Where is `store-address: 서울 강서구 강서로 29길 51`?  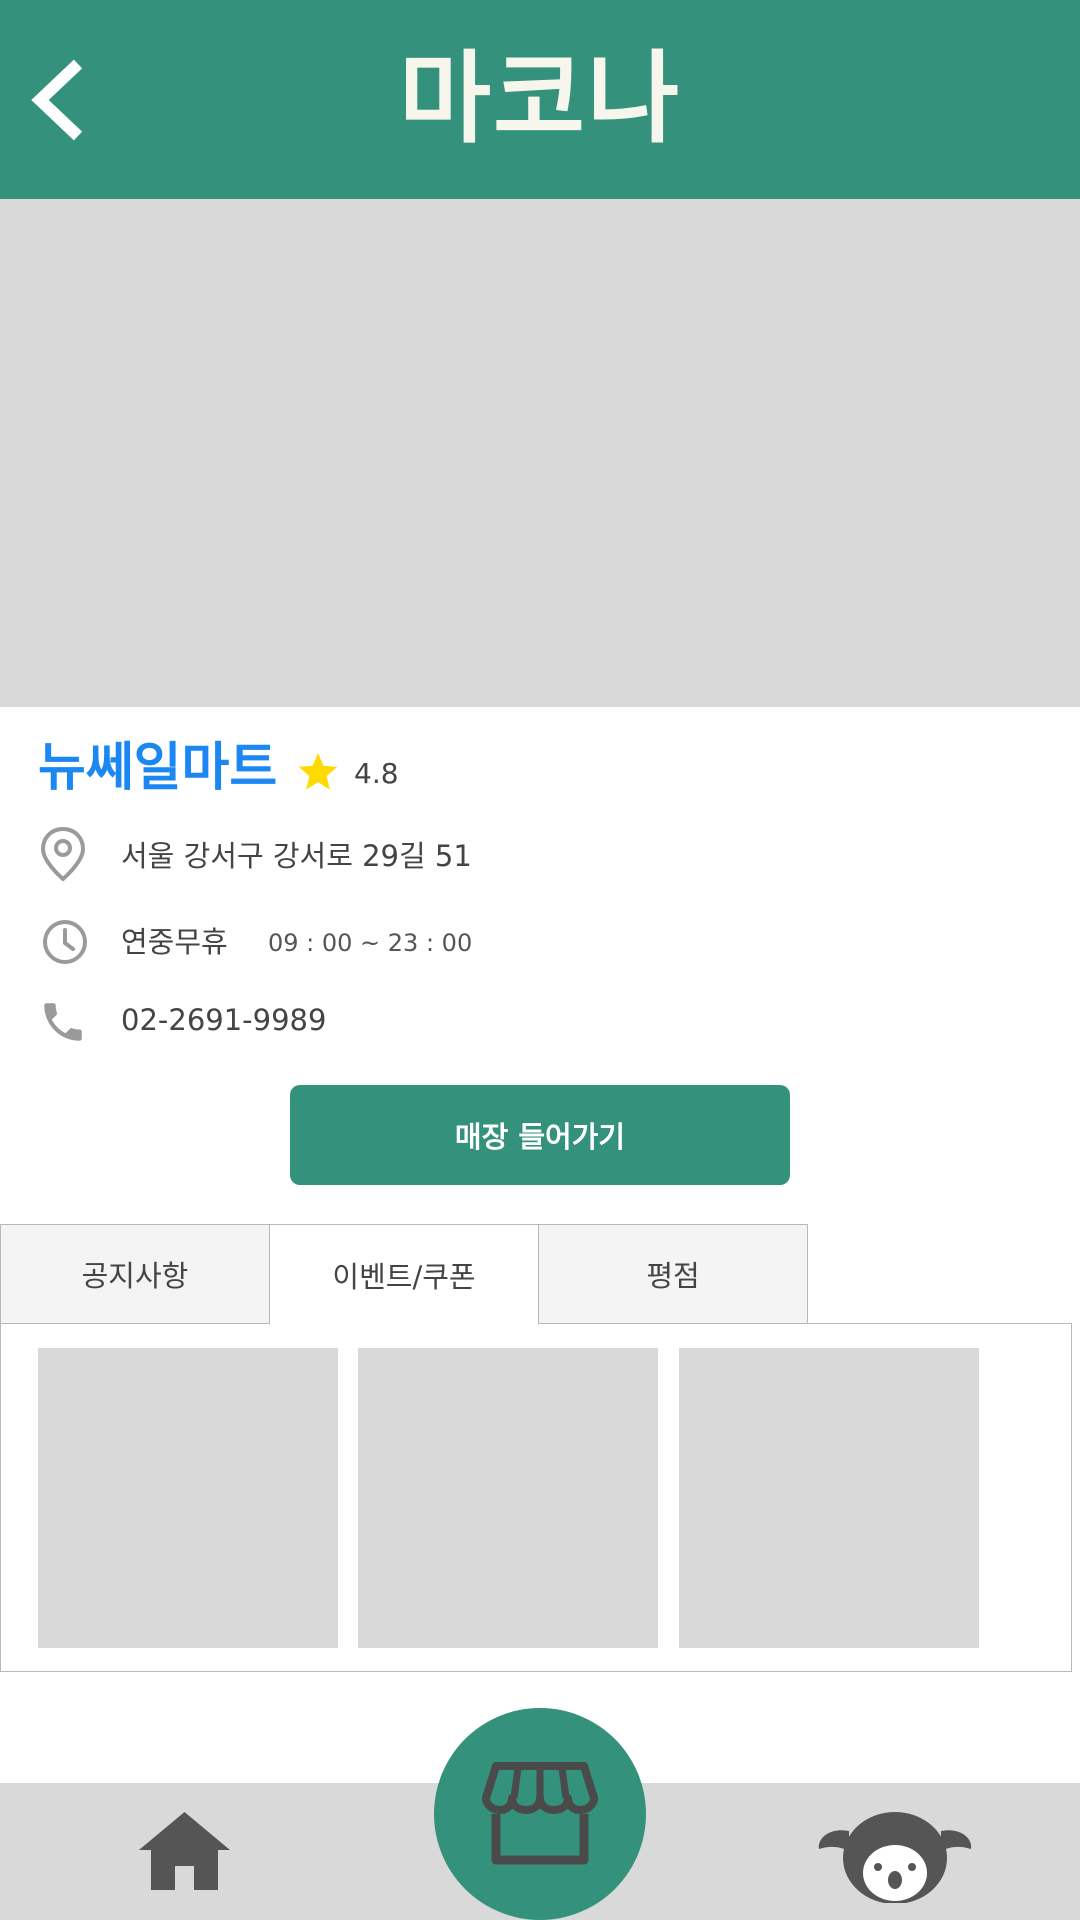
store-address: 서울 강서구 강서로 29길 51 is located at coordinates (296, 856).